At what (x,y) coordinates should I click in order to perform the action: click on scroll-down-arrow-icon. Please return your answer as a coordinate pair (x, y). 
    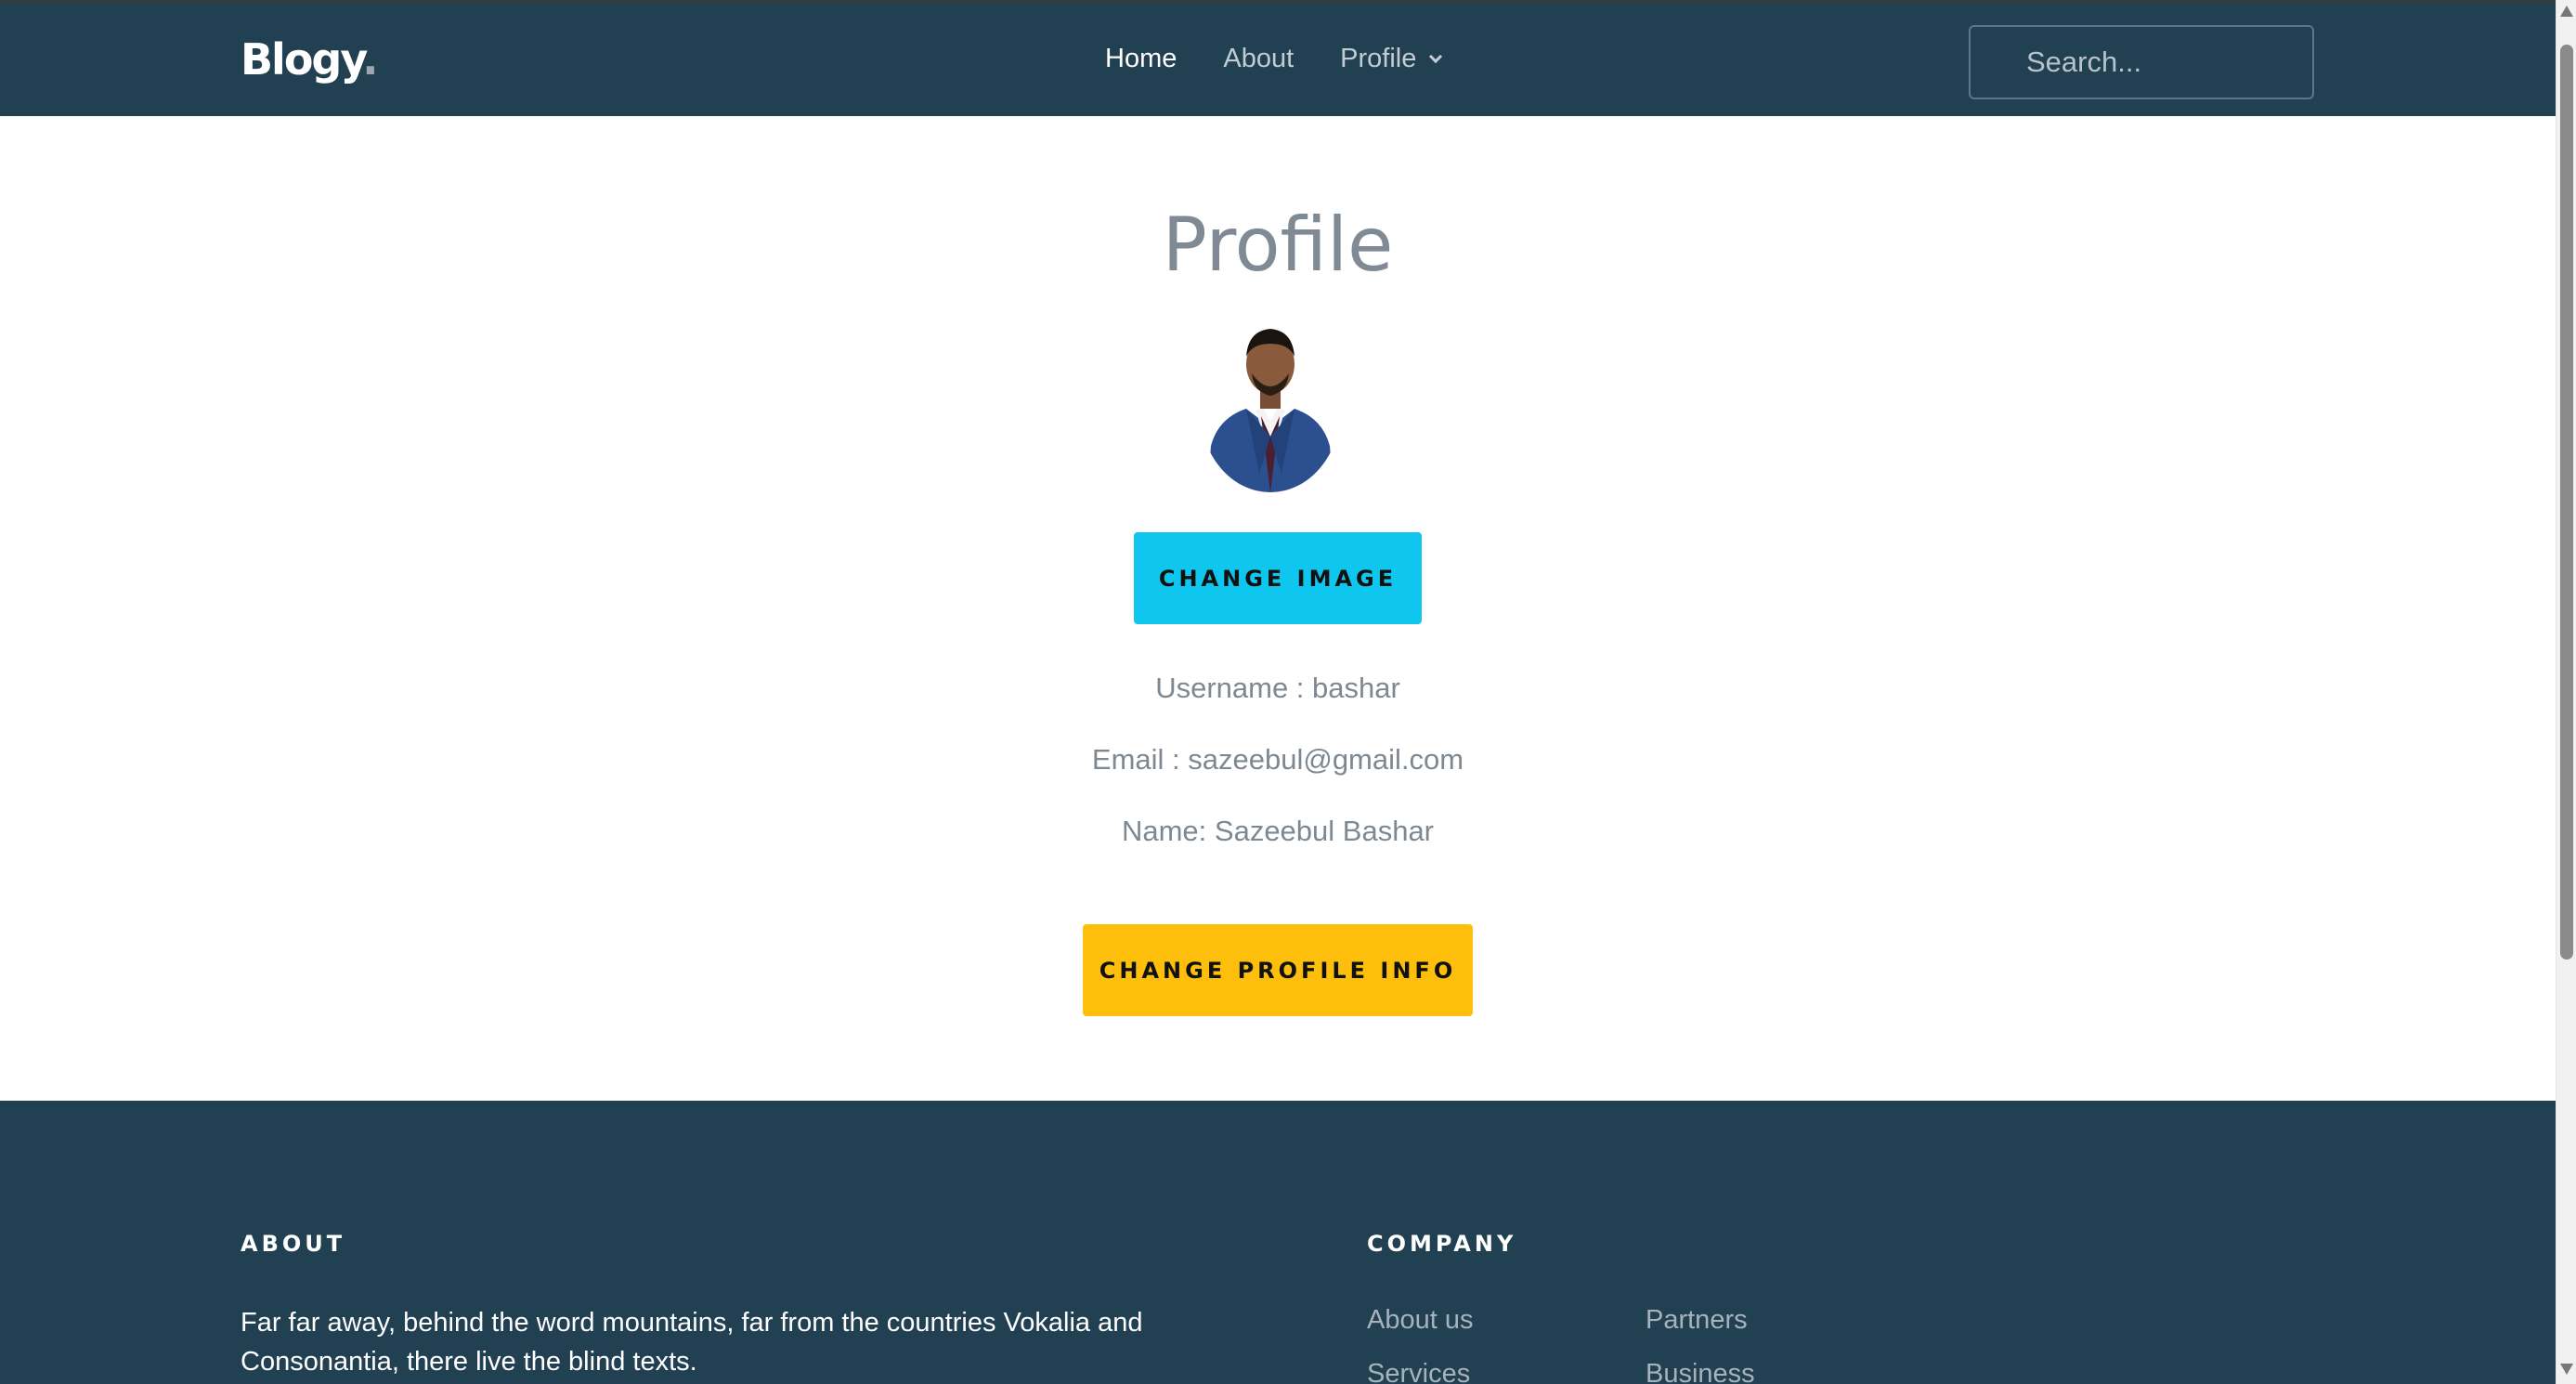
    Looking at the image, I should click on (2567, 1369).